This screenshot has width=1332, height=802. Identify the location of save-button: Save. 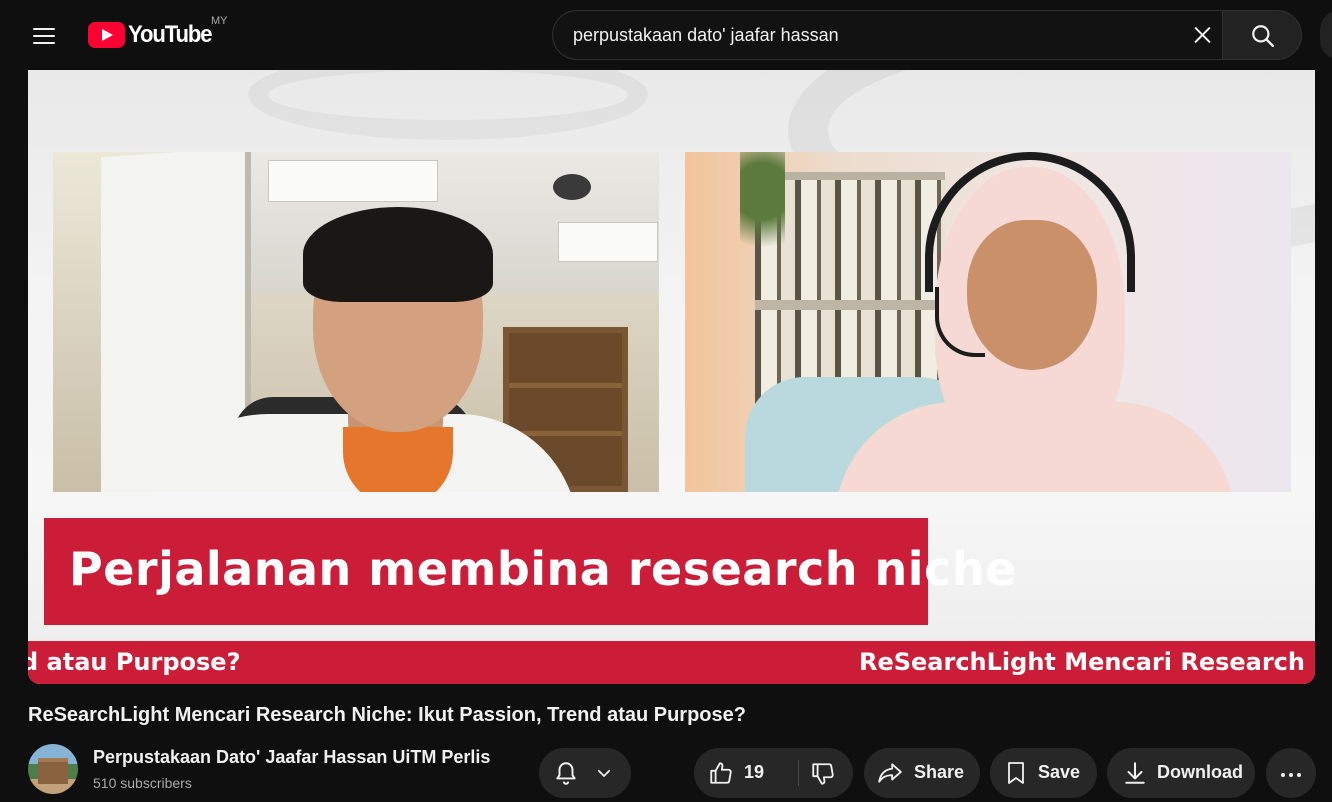
(1043, 773).